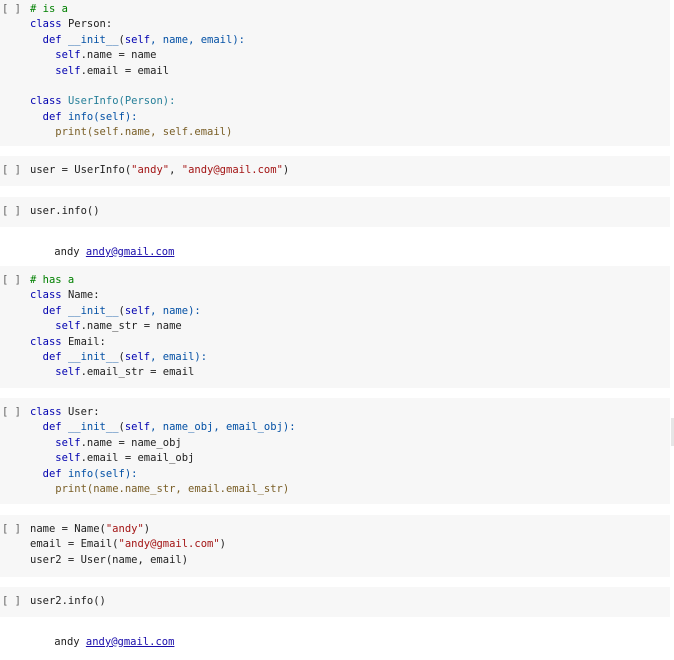 The height and width of the screenshot is (660, 674). Describe the element at coordinates (131, 326) in the screenshot. I see `code-token: .name_str = name` at that location.